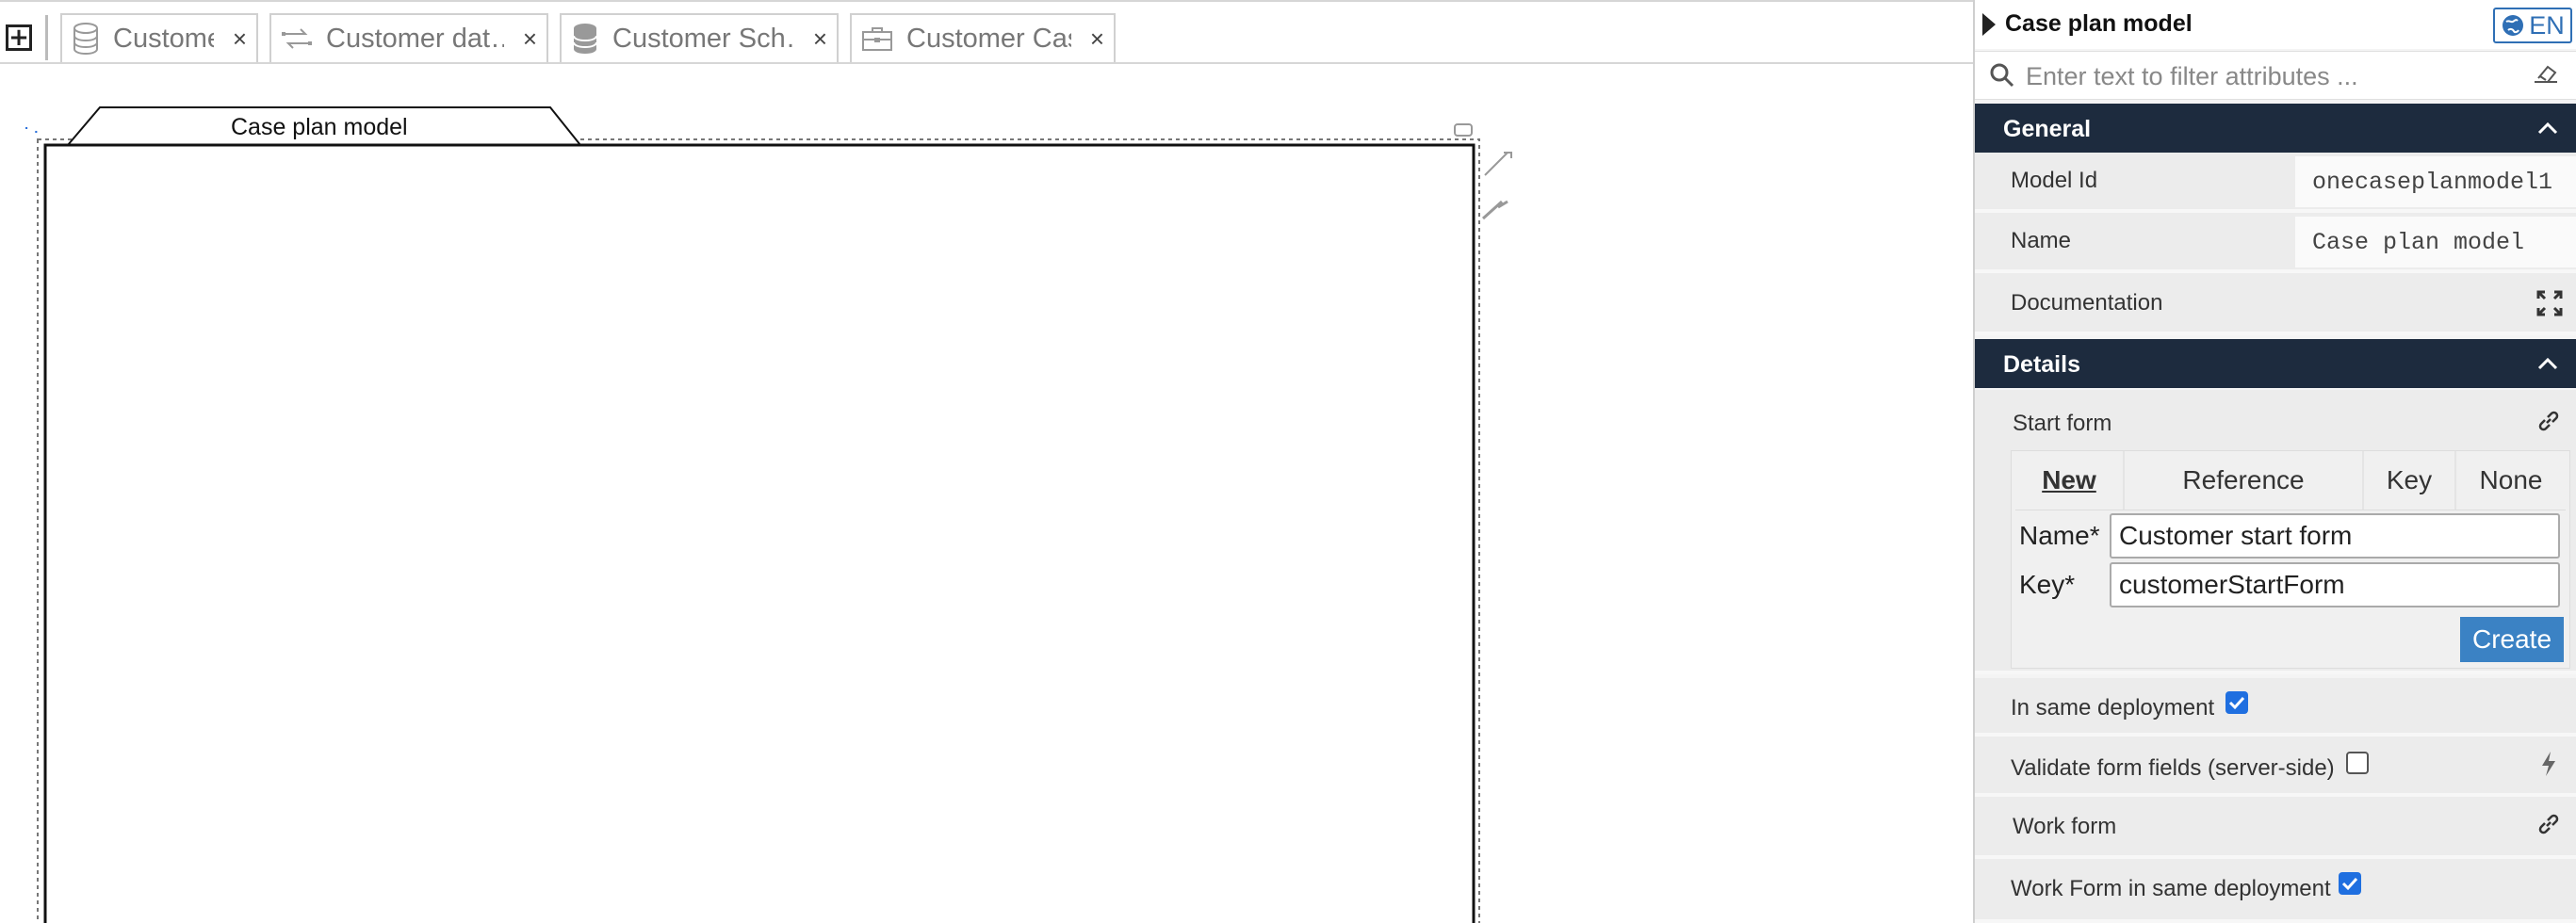 Image resolution: width=2576 pixels, height=923 pixels. What do you see at coordinates (2275, 183) in the screenshot?
I see `property-model-id: Model Id onecaseplanmodel1` at bounding box center [2275, 183].